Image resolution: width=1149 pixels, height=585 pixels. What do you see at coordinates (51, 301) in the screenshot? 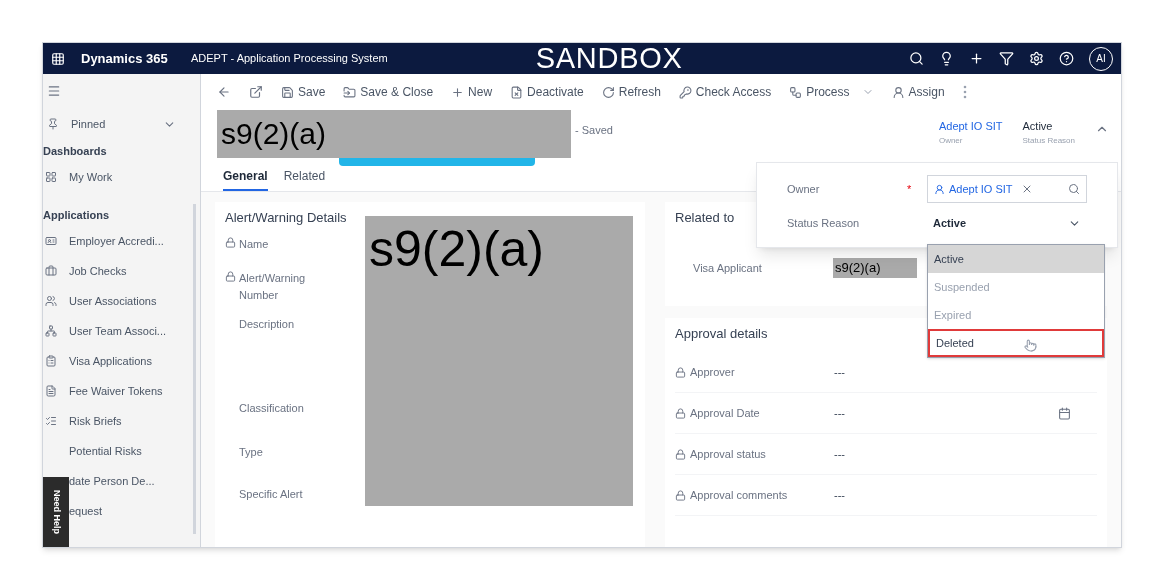
I see `people-icon` at bounding box center [51, 301].